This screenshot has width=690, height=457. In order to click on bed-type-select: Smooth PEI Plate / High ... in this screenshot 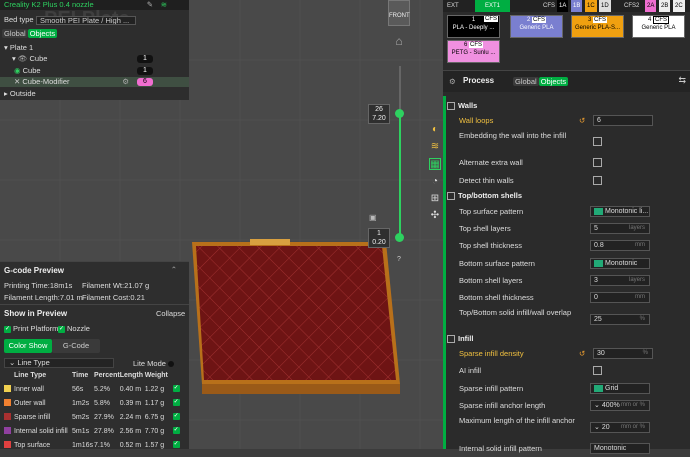, I will do `click(86, 20)`.